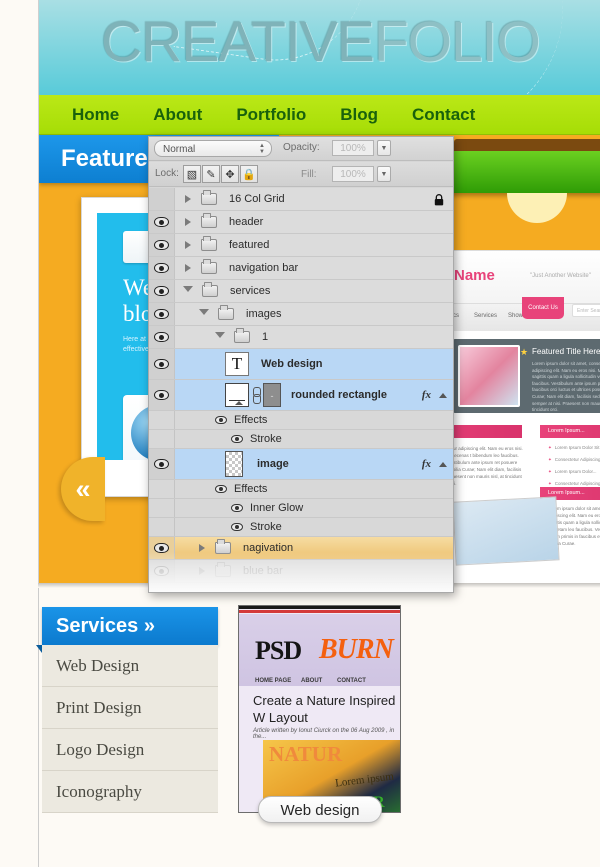  What do you see at coordinates (271, 115) in the screenshot?
I see `nav-item-portfolio: Portfolio` at bounding box center [271, 115].